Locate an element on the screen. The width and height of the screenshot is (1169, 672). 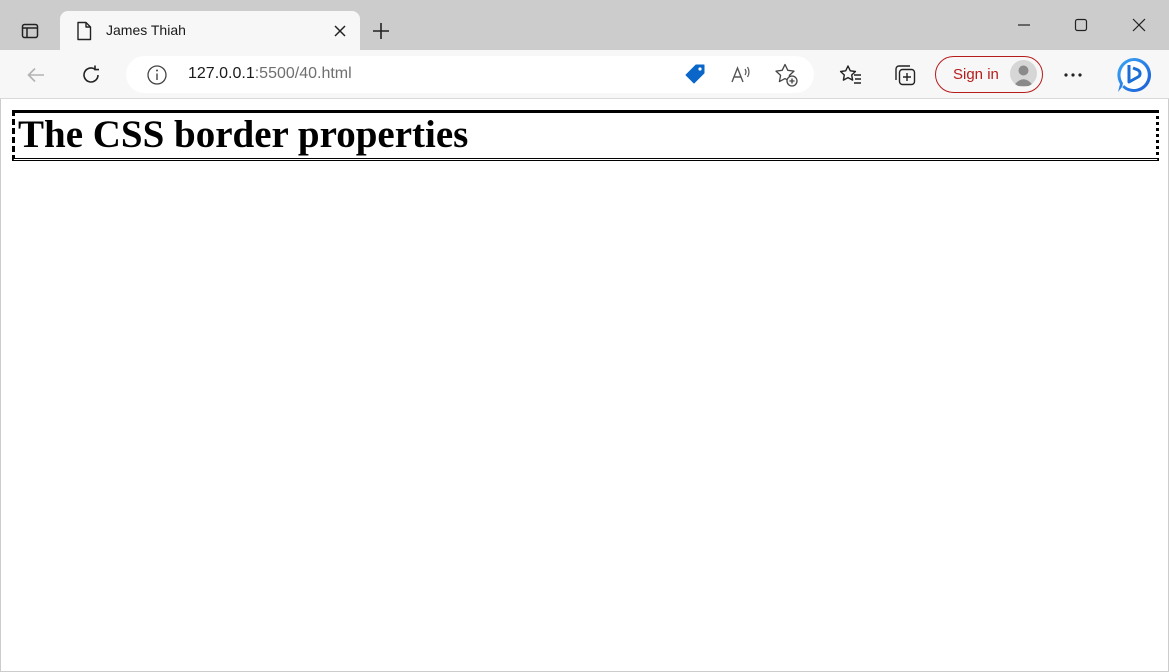
more-button is located at coordinates (1073, 75).